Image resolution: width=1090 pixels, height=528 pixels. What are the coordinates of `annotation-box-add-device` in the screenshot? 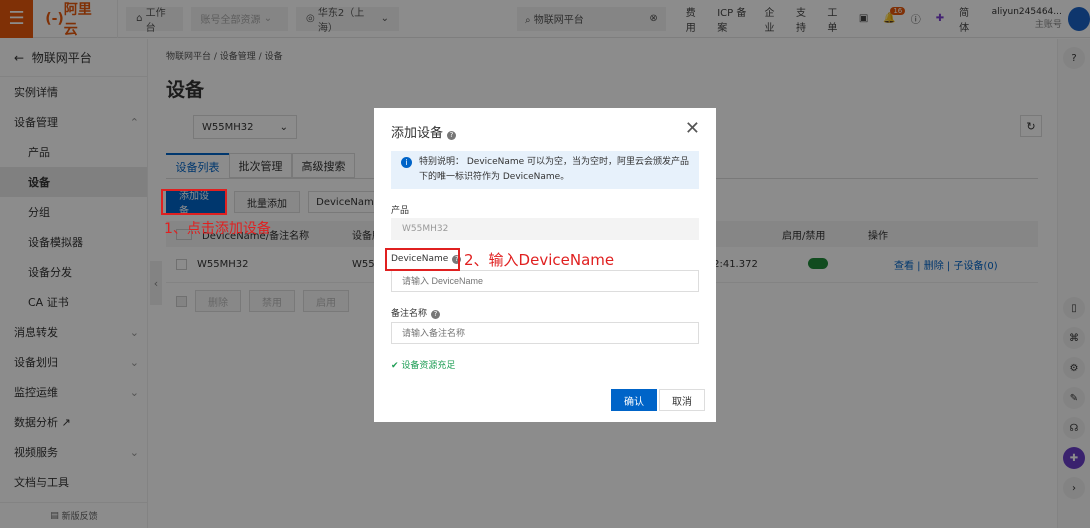 It's located at (194, 202).